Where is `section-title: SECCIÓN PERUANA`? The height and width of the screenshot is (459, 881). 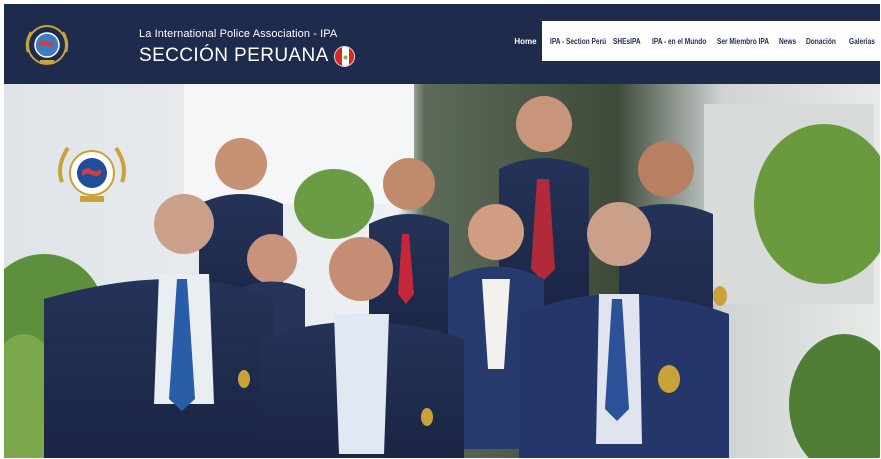 section-title: SECCIÓN PERUANA is located at coordinates (247, 56).